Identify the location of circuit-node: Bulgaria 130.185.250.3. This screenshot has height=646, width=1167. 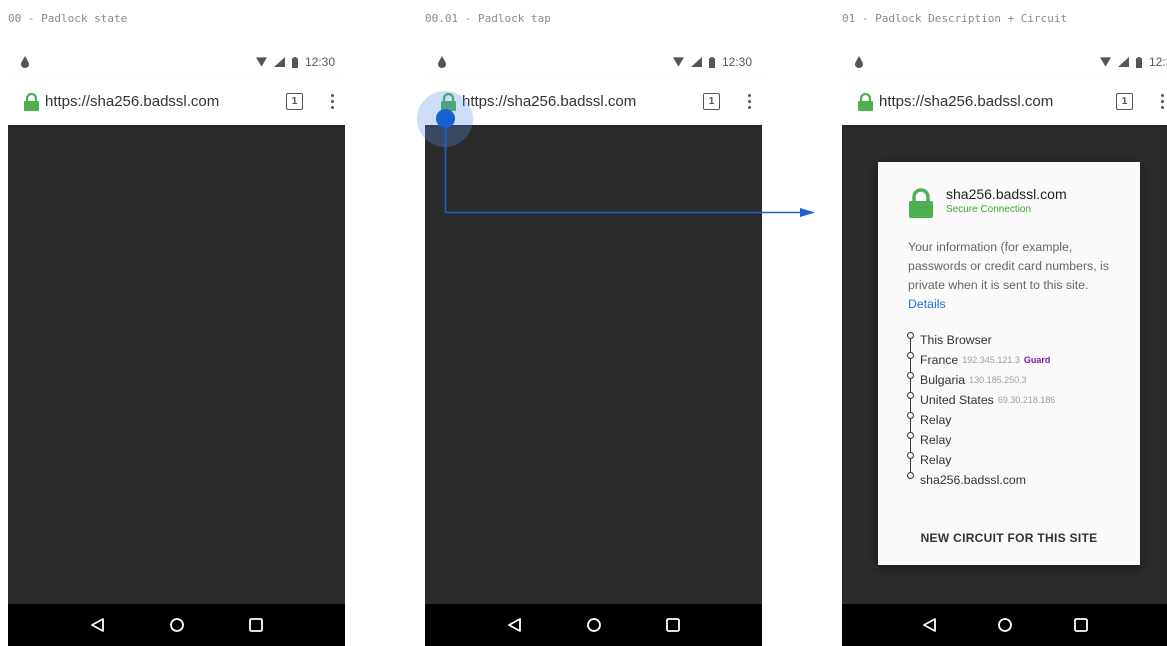
(1009, 380).